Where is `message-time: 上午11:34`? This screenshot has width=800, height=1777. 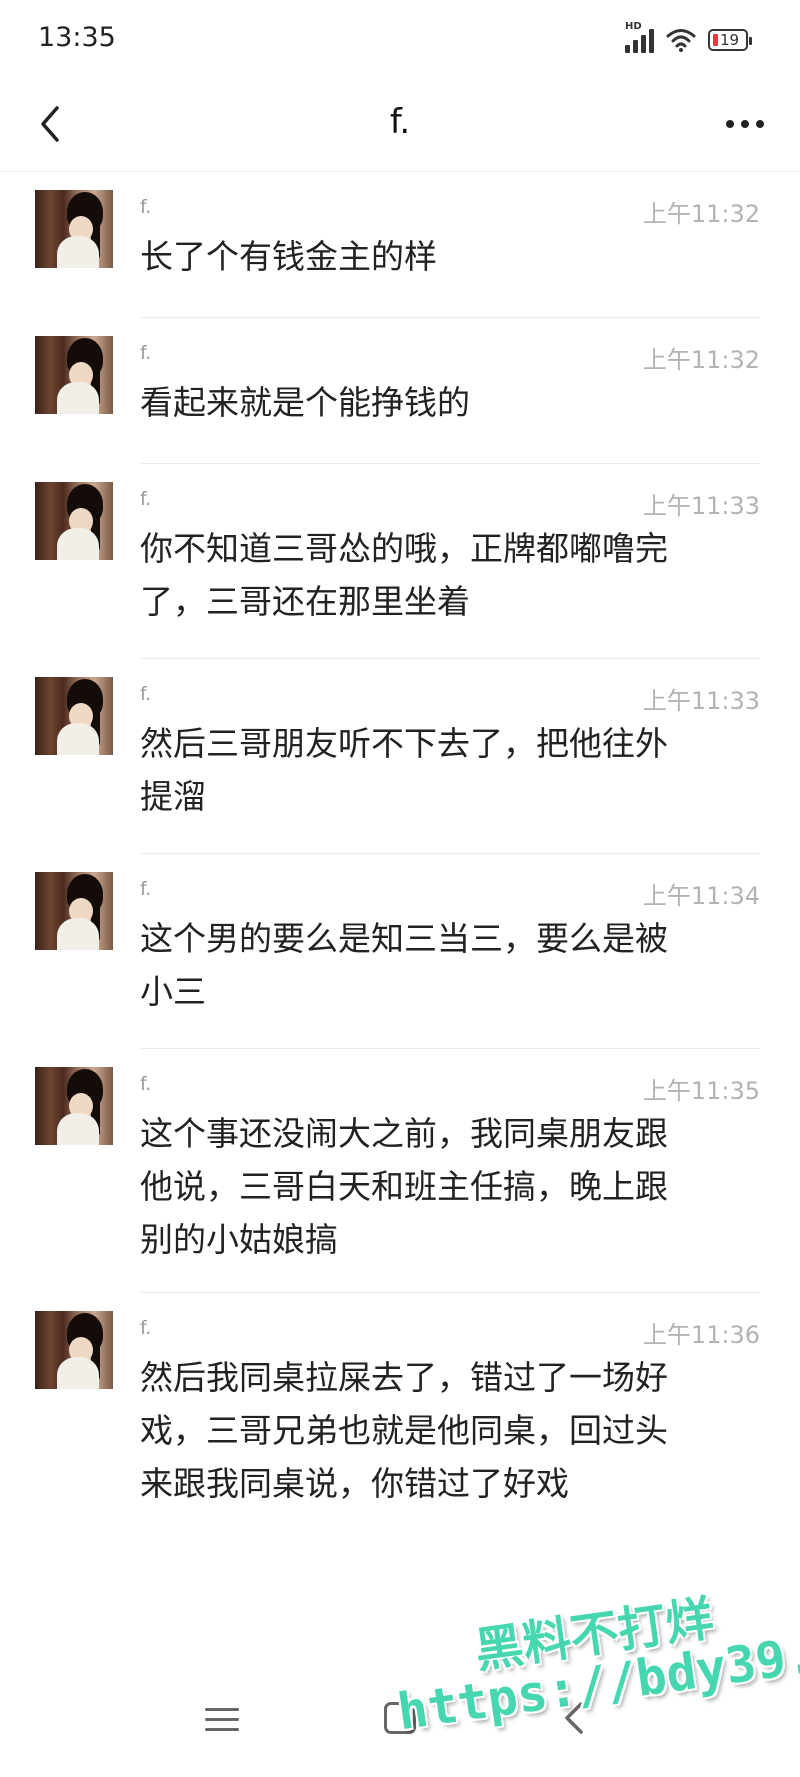
message-time: 上午11:34 is located at coordinates (701, 896).